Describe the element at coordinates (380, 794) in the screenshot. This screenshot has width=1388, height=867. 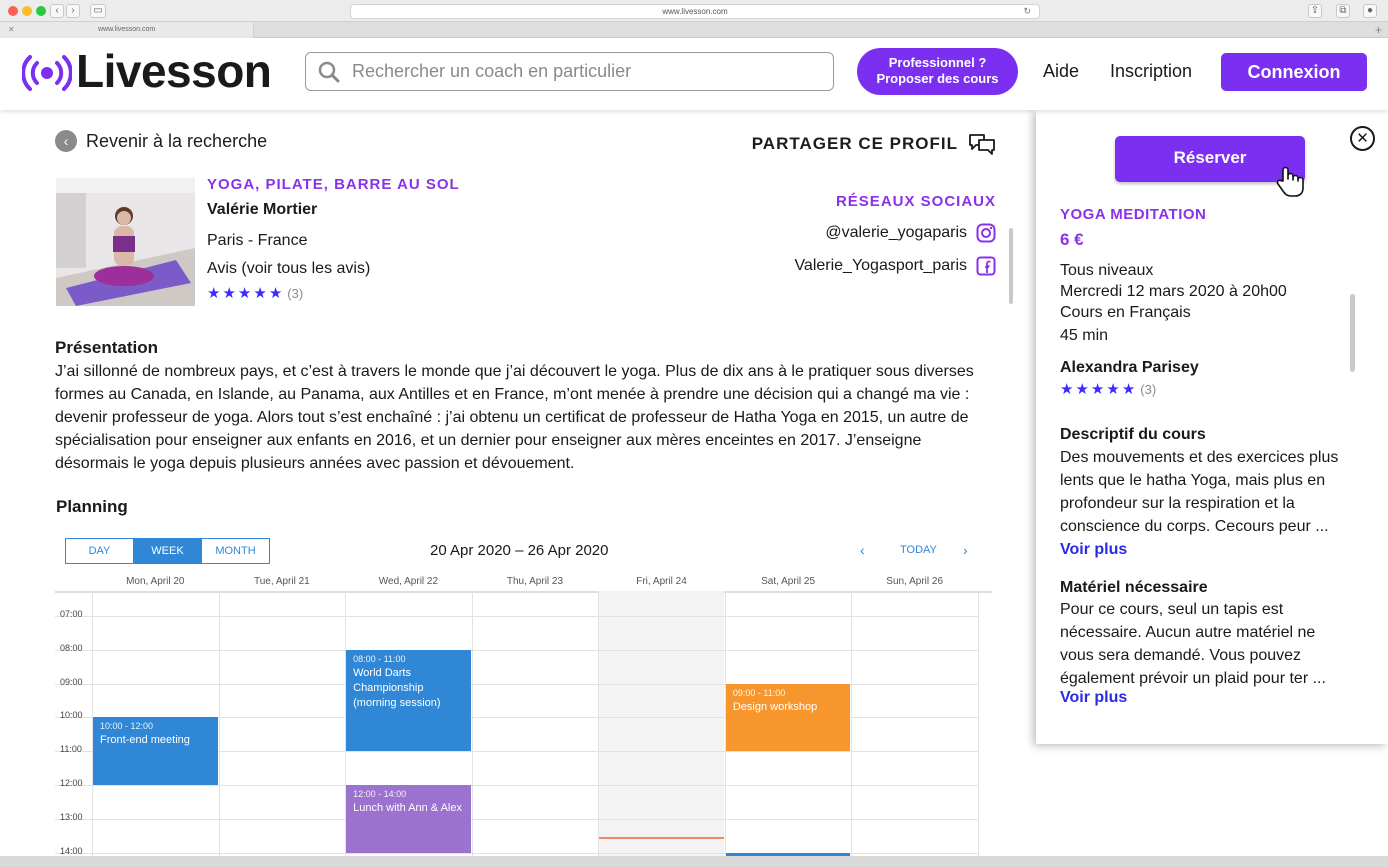
I see `event-time: 12:00 - 14:00` at that location.